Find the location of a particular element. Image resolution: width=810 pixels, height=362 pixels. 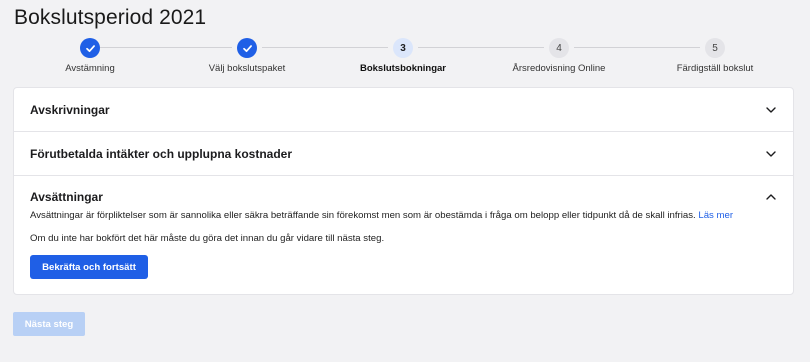

step-label: Bokslutsbokningar is located at coordinates (403, 68).